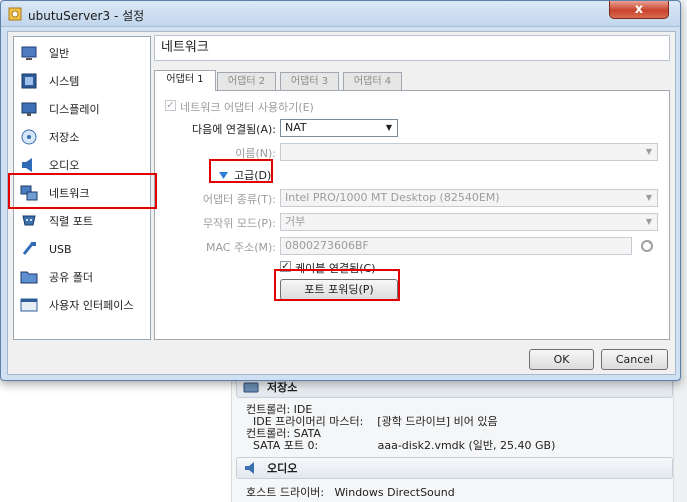 The height and width of the screenshot is (502, 687). I want to click on attached-to-value: NAT, so click(296, 127).